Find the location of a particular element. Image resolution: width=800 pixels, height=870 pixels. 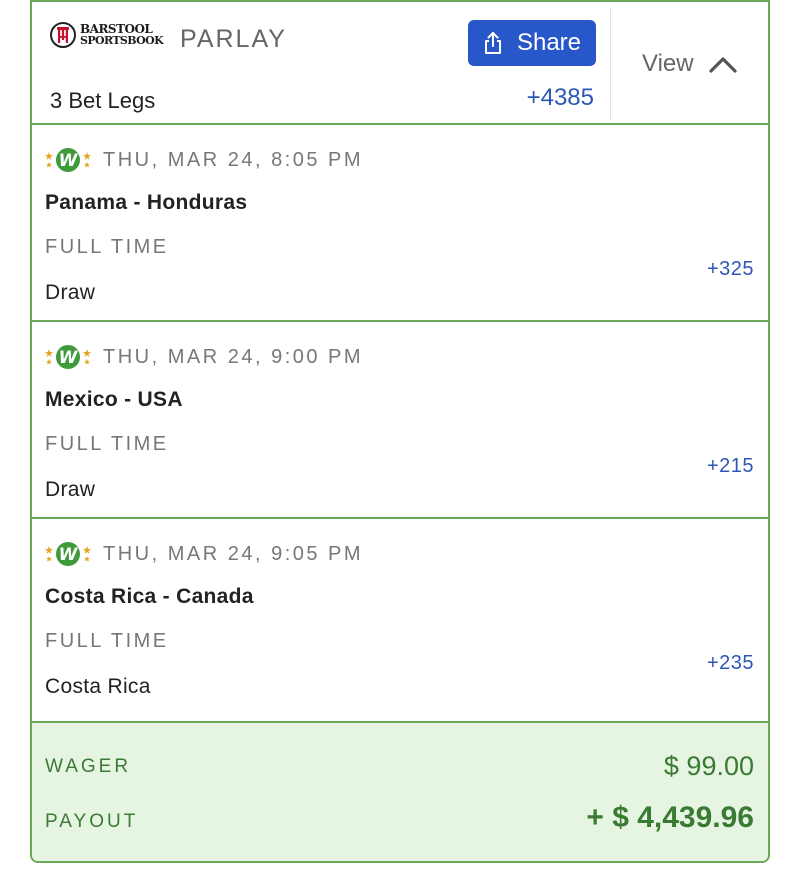

view-toggle-label: View is located at coordinates (668, 63).